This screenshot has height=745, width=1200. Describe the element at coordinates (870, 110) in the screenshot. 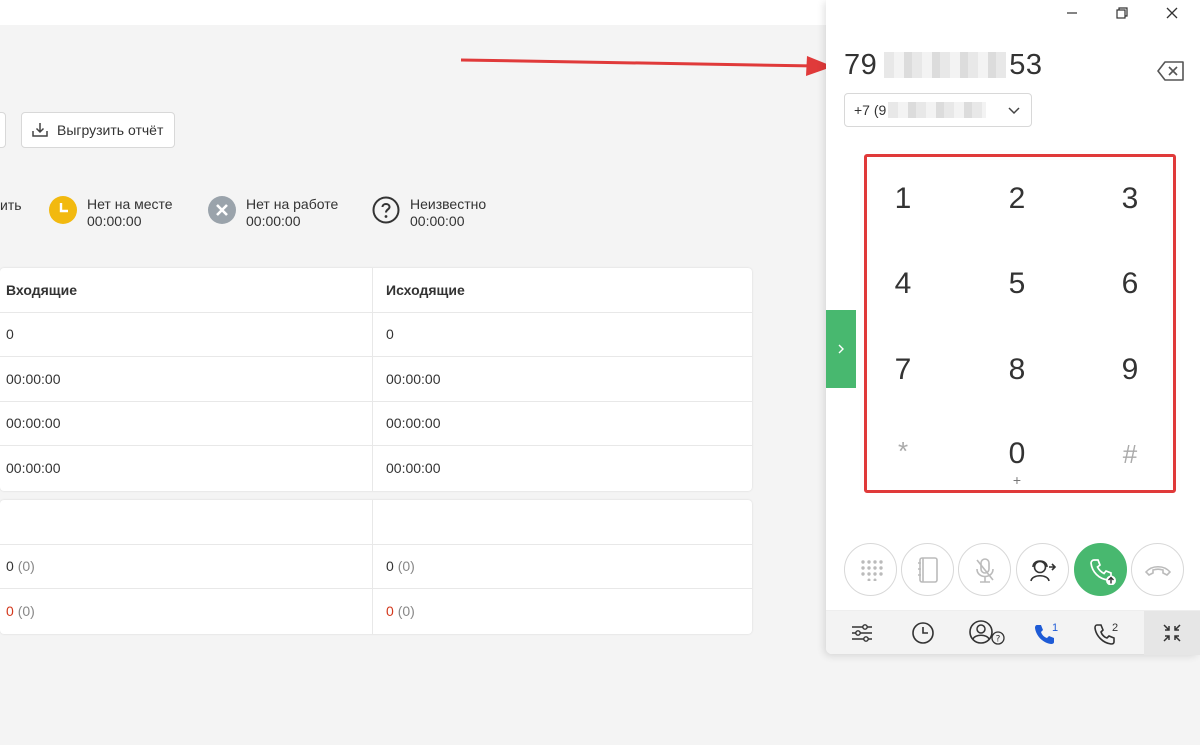

I see `caller-id-value: +7 (9` at that location.